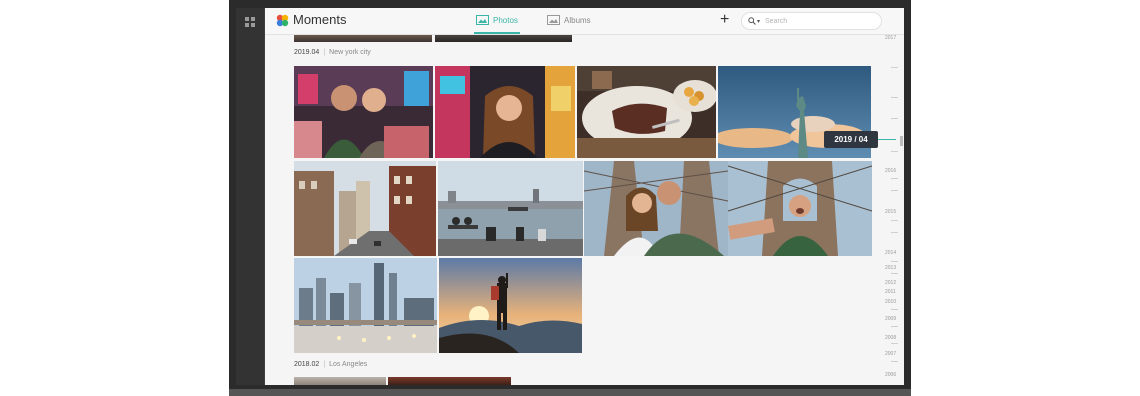 This screenshot has height=396, width=1140. What do you see at coordinates (851, 139) in the screenshot?
I see `timeline-date-tooltip: 2019 / 04` at bounding box center [851, 139].